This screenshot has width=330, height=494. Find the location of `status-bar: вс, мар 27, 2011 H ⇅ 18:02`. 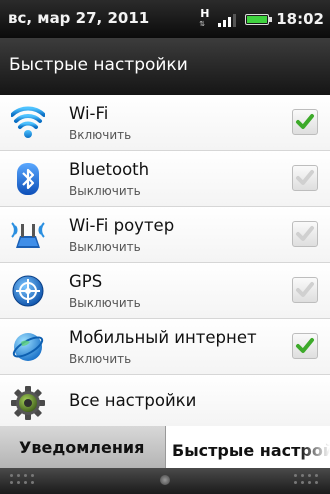

status-bar: вс, мар 27, 2011 H ⇅ 18:02 is located at coordinates (165, 19).